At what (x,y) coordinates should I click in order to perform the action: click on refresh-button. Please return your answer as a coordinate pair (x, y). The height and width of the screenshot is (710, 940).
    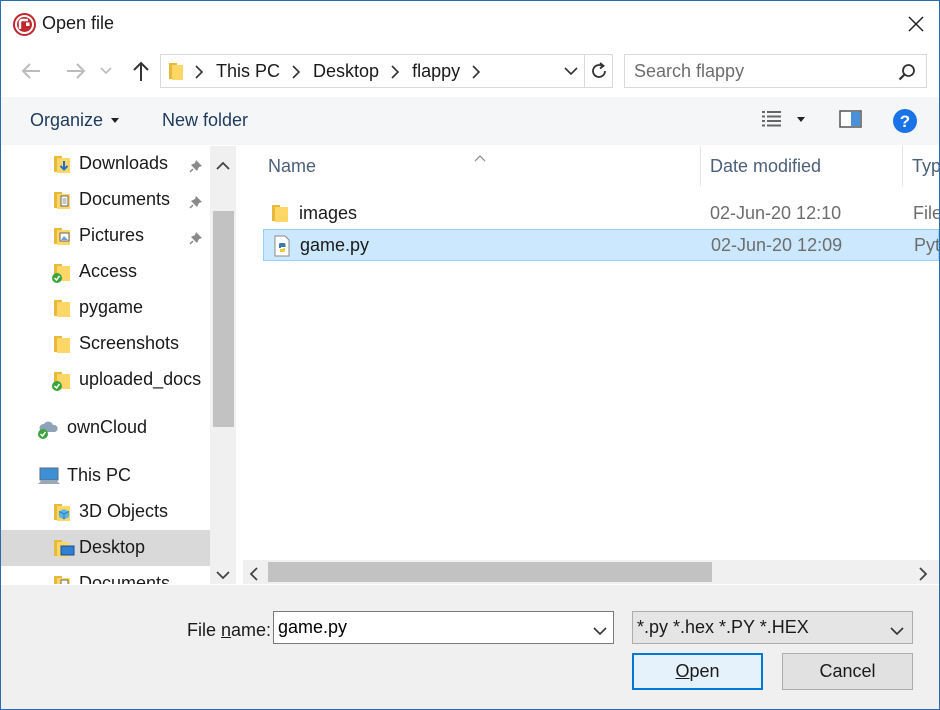
    Looking at the image, I should click on (598, 71).